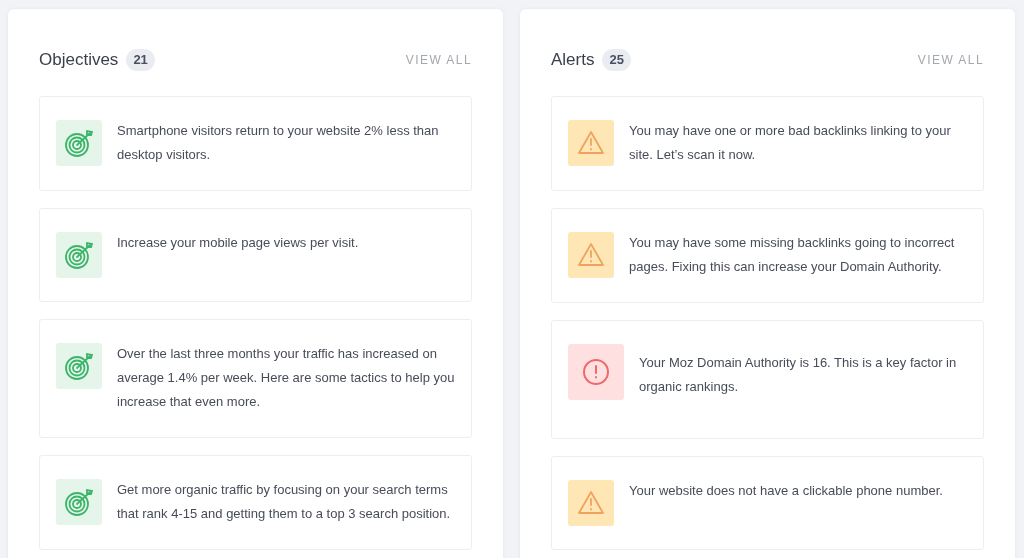 The height and width of the screenshot is (558, 1024). Describe the element at coordinates (140, 60) in the screenshot. I see `count-badge: 21` at that location.